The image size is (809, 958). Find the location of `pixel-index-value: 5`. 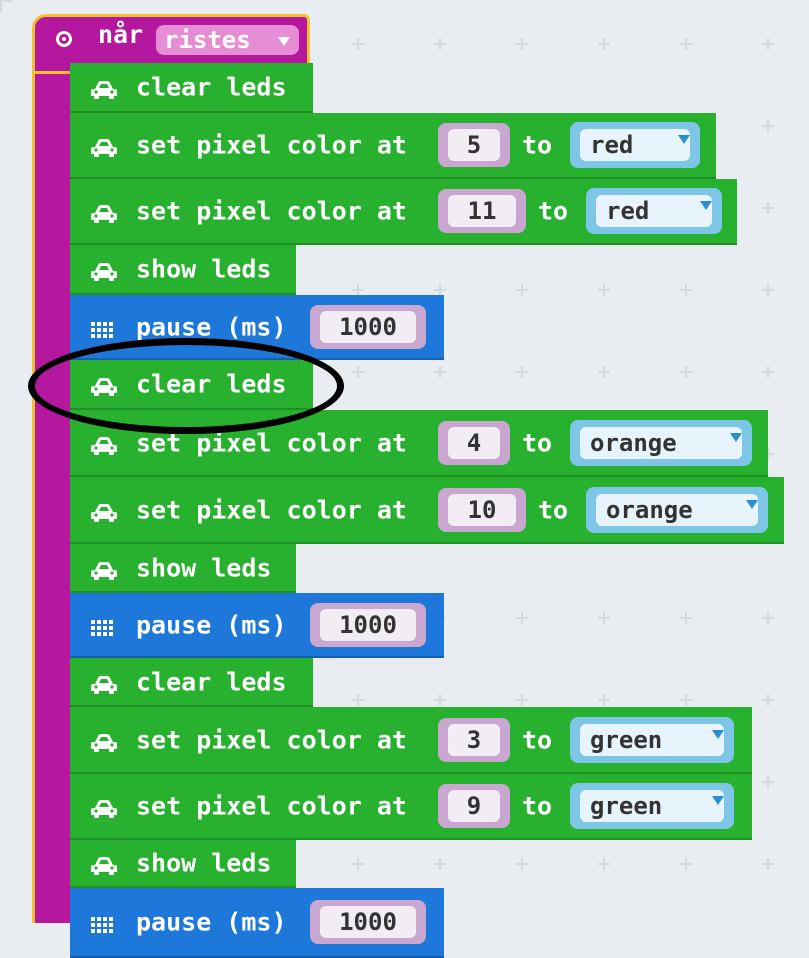

pixel-index-value: 5 is located at coordinates (474, 145).